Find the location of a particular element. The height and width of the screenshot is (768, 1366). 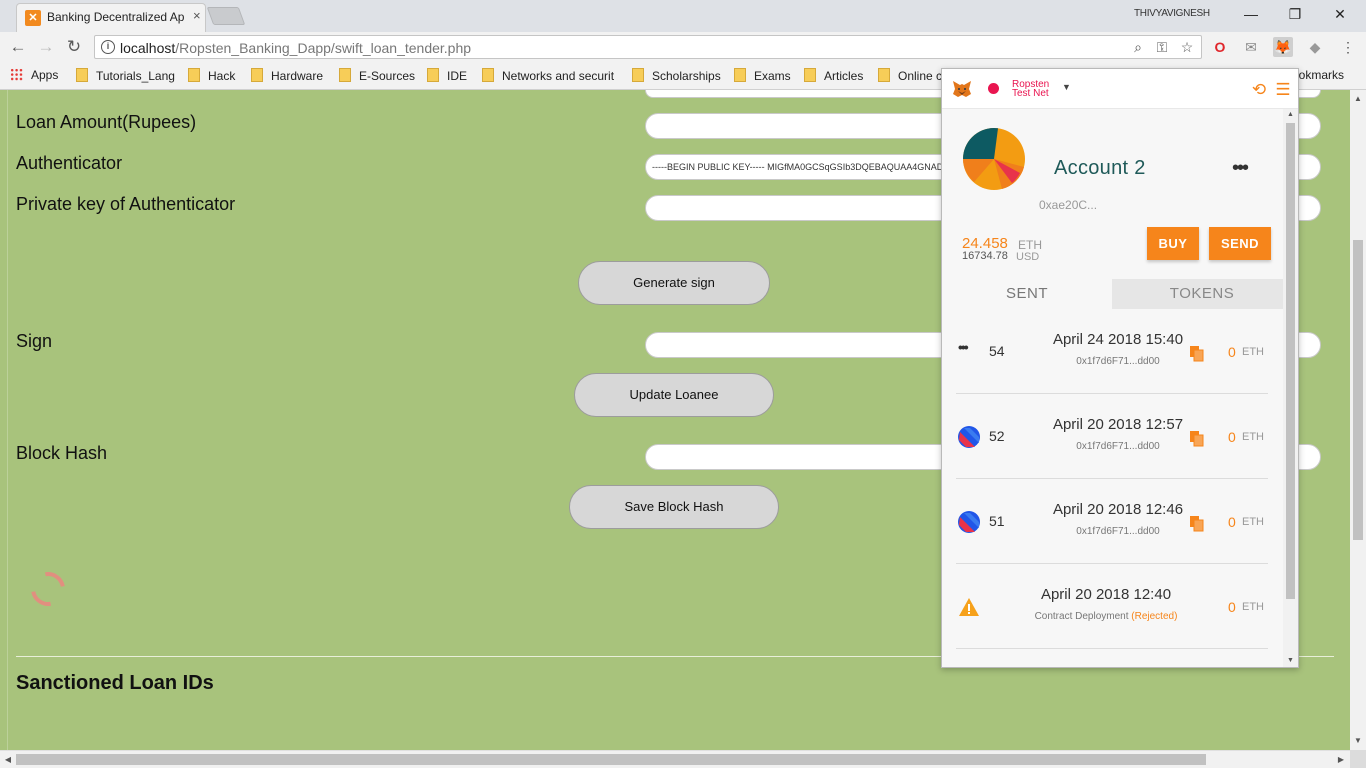

usd-unit: USD is located at coordinates (1028, 257).